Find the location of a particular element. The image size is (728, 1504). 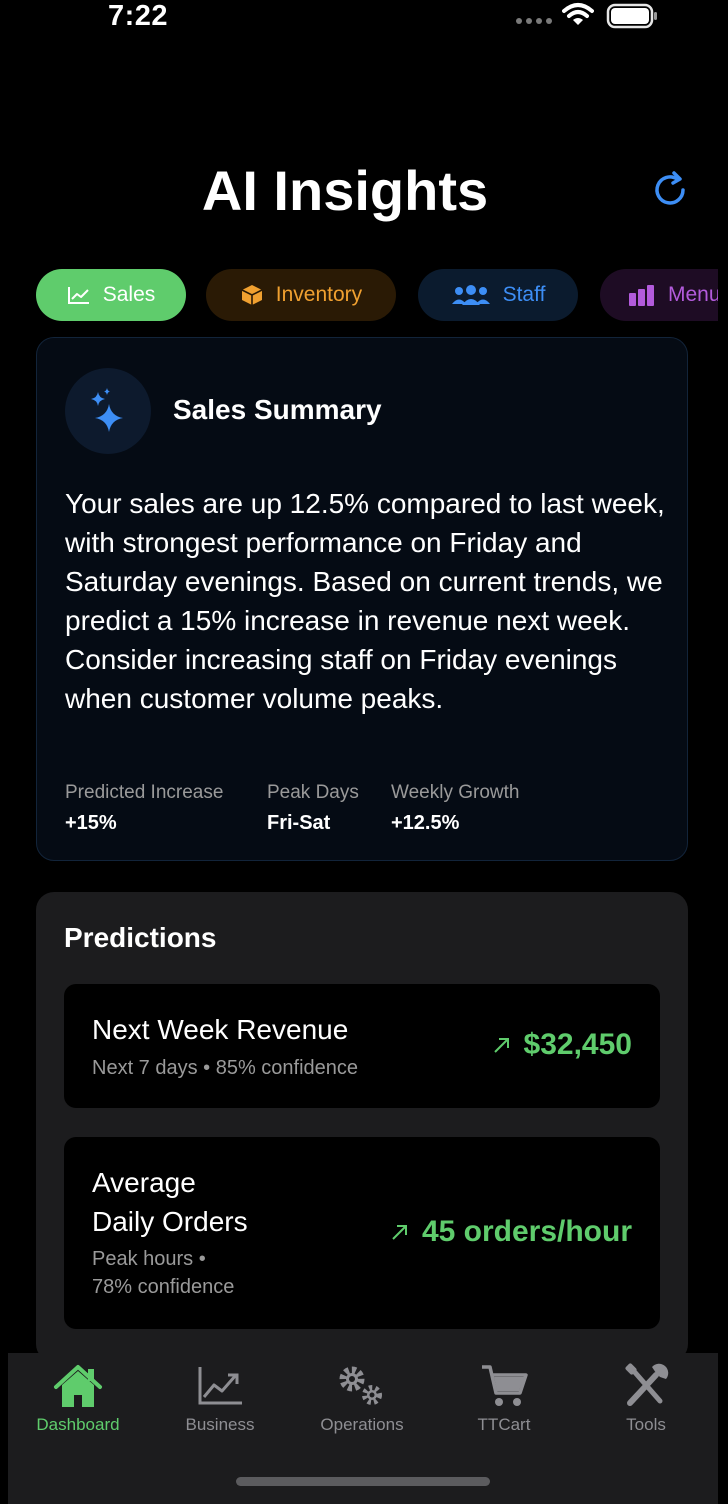

chart-icon is located at coordinates (220, 1386).